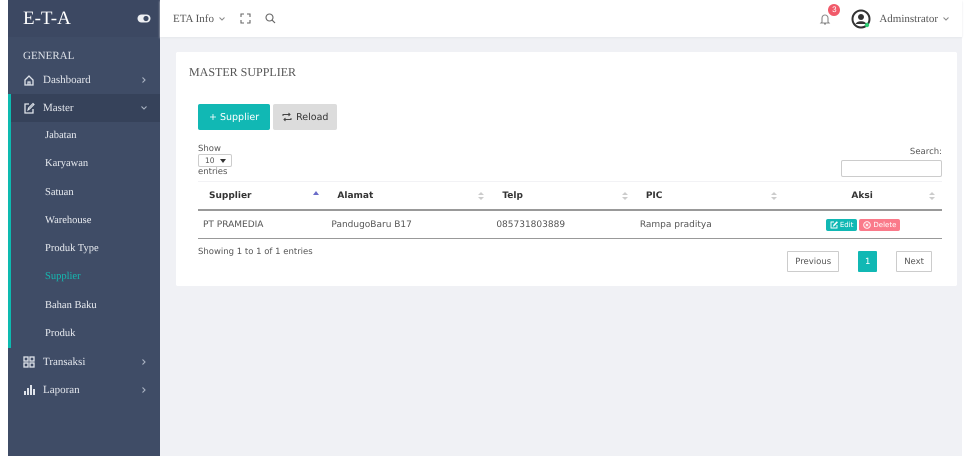 The width and height of the screenshot is (967, 456). I want to click on table-info: Showing 1 to 1 of 1 entries, so click(255, 253).